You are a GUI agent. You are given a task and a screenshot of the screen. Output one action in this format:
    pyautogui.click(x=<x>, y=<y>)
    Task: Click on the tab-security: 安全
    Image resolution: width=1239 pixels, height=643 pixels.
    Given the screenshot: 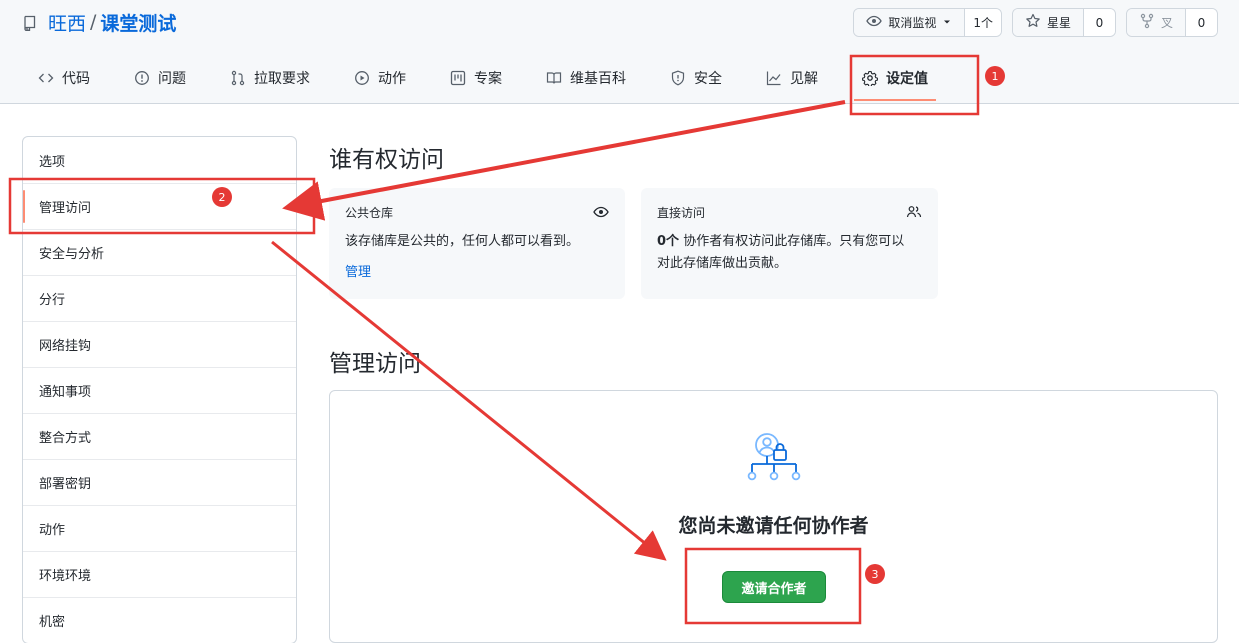 What is the action you would take?
    pyautogui.click(x=696, y=78)
    